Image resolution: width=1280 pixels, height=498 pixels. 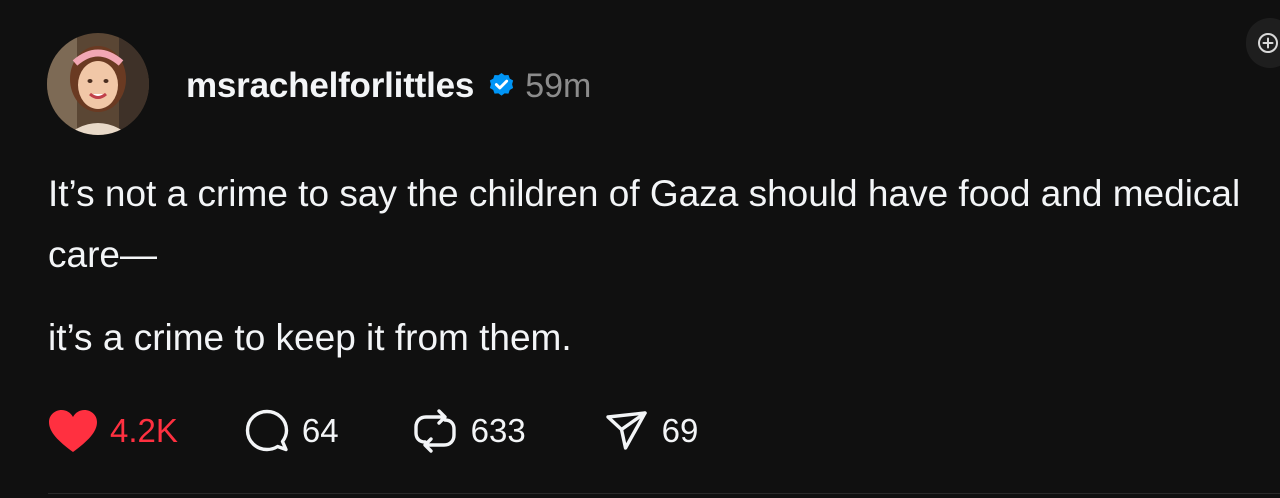 I want to click on post-header: msrachelforlittles 59m, so click(x=388, y=86).